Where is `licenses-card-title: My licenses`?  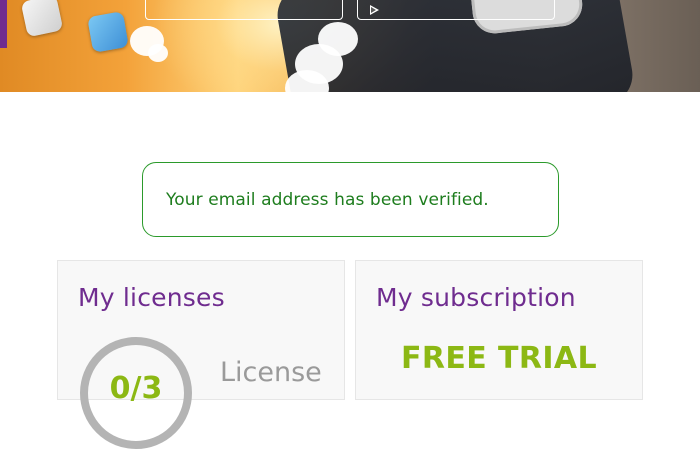
licenses-card-title: My licenses is located at coordinates (151, 297).